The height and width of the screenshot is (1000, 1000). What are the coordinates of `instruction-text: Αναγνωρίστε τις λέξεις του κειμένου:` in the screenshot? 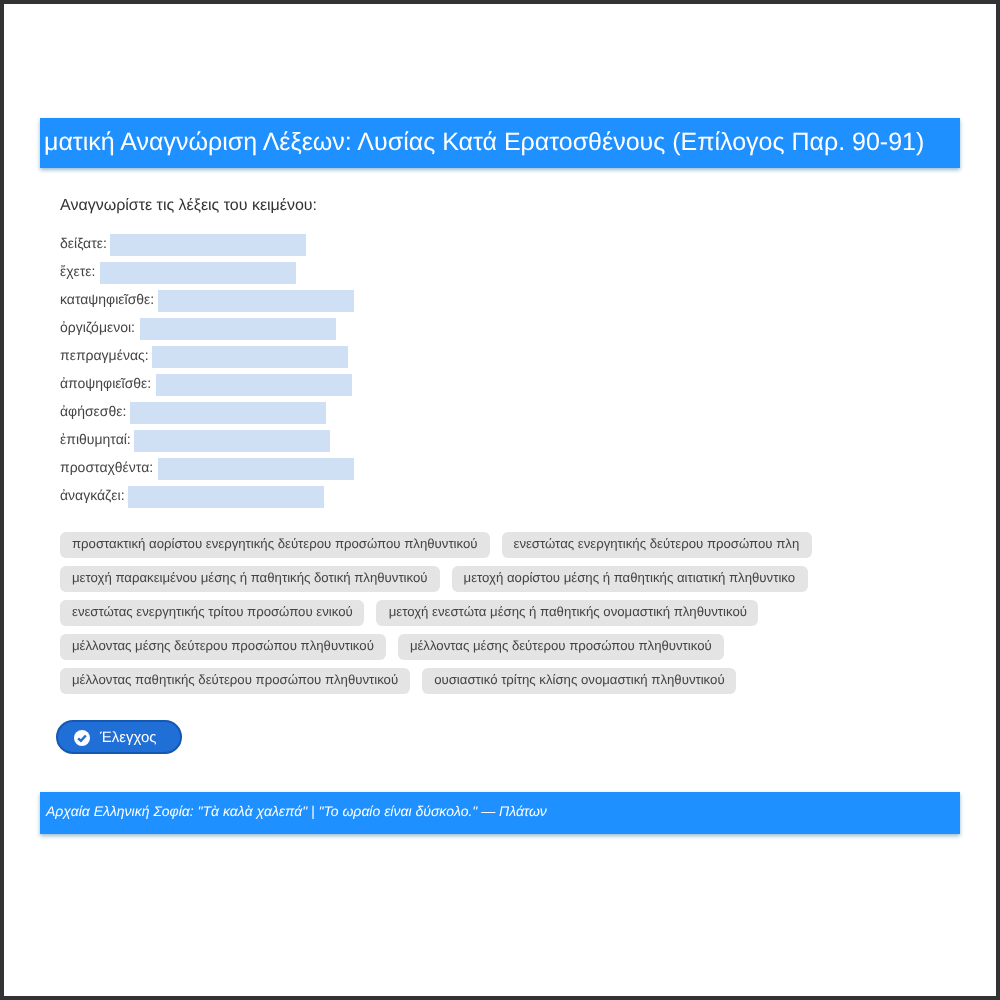 It's located at (190, 205).